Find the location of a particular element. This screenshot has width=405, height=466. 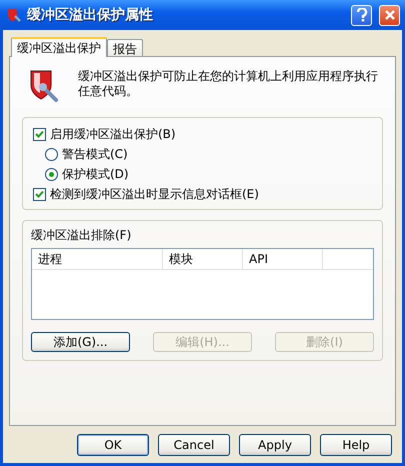

help-button is located at coordinates (361, 15).